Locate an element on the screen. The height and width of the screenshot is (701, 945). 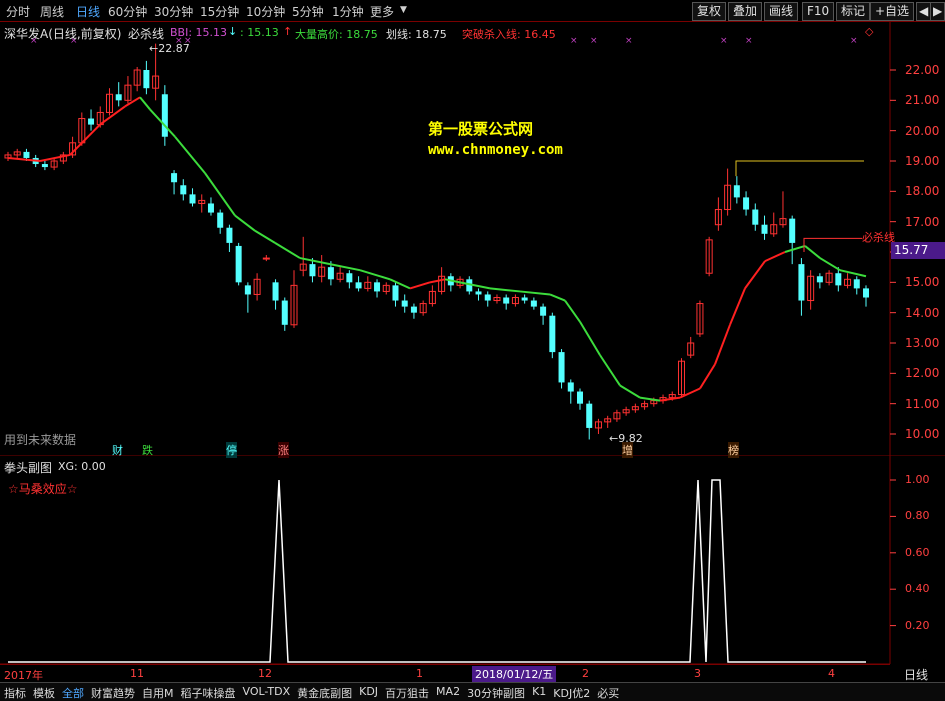
indicator-tab: 百万狙击 is located at coordinates (407, 693).